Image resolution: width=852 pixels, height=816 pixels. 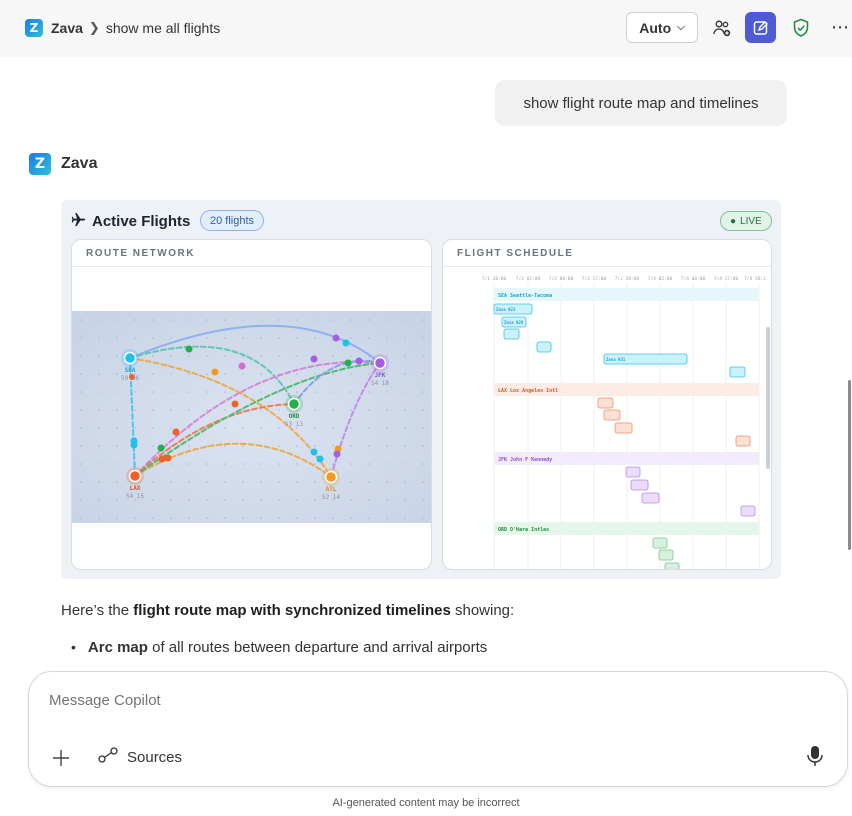 I want to click on airport-code-jfk: JFK, so click(x=380, y=375).